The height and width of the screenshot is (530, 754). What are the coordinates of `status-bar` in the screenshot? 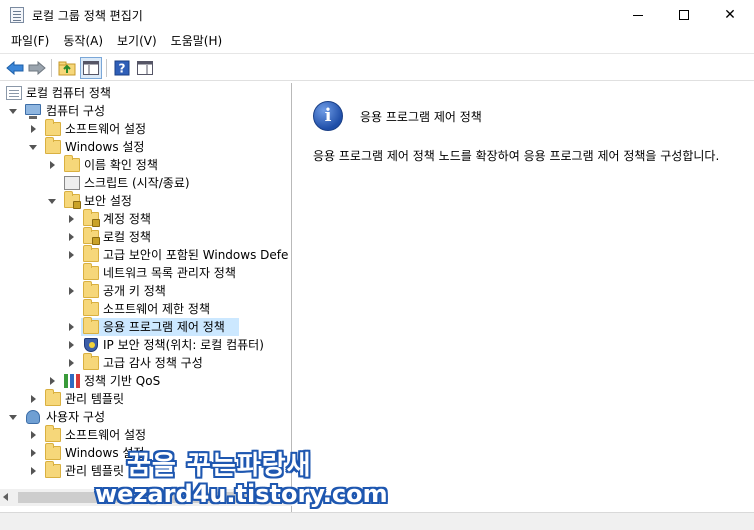 It's located at (377, 521).